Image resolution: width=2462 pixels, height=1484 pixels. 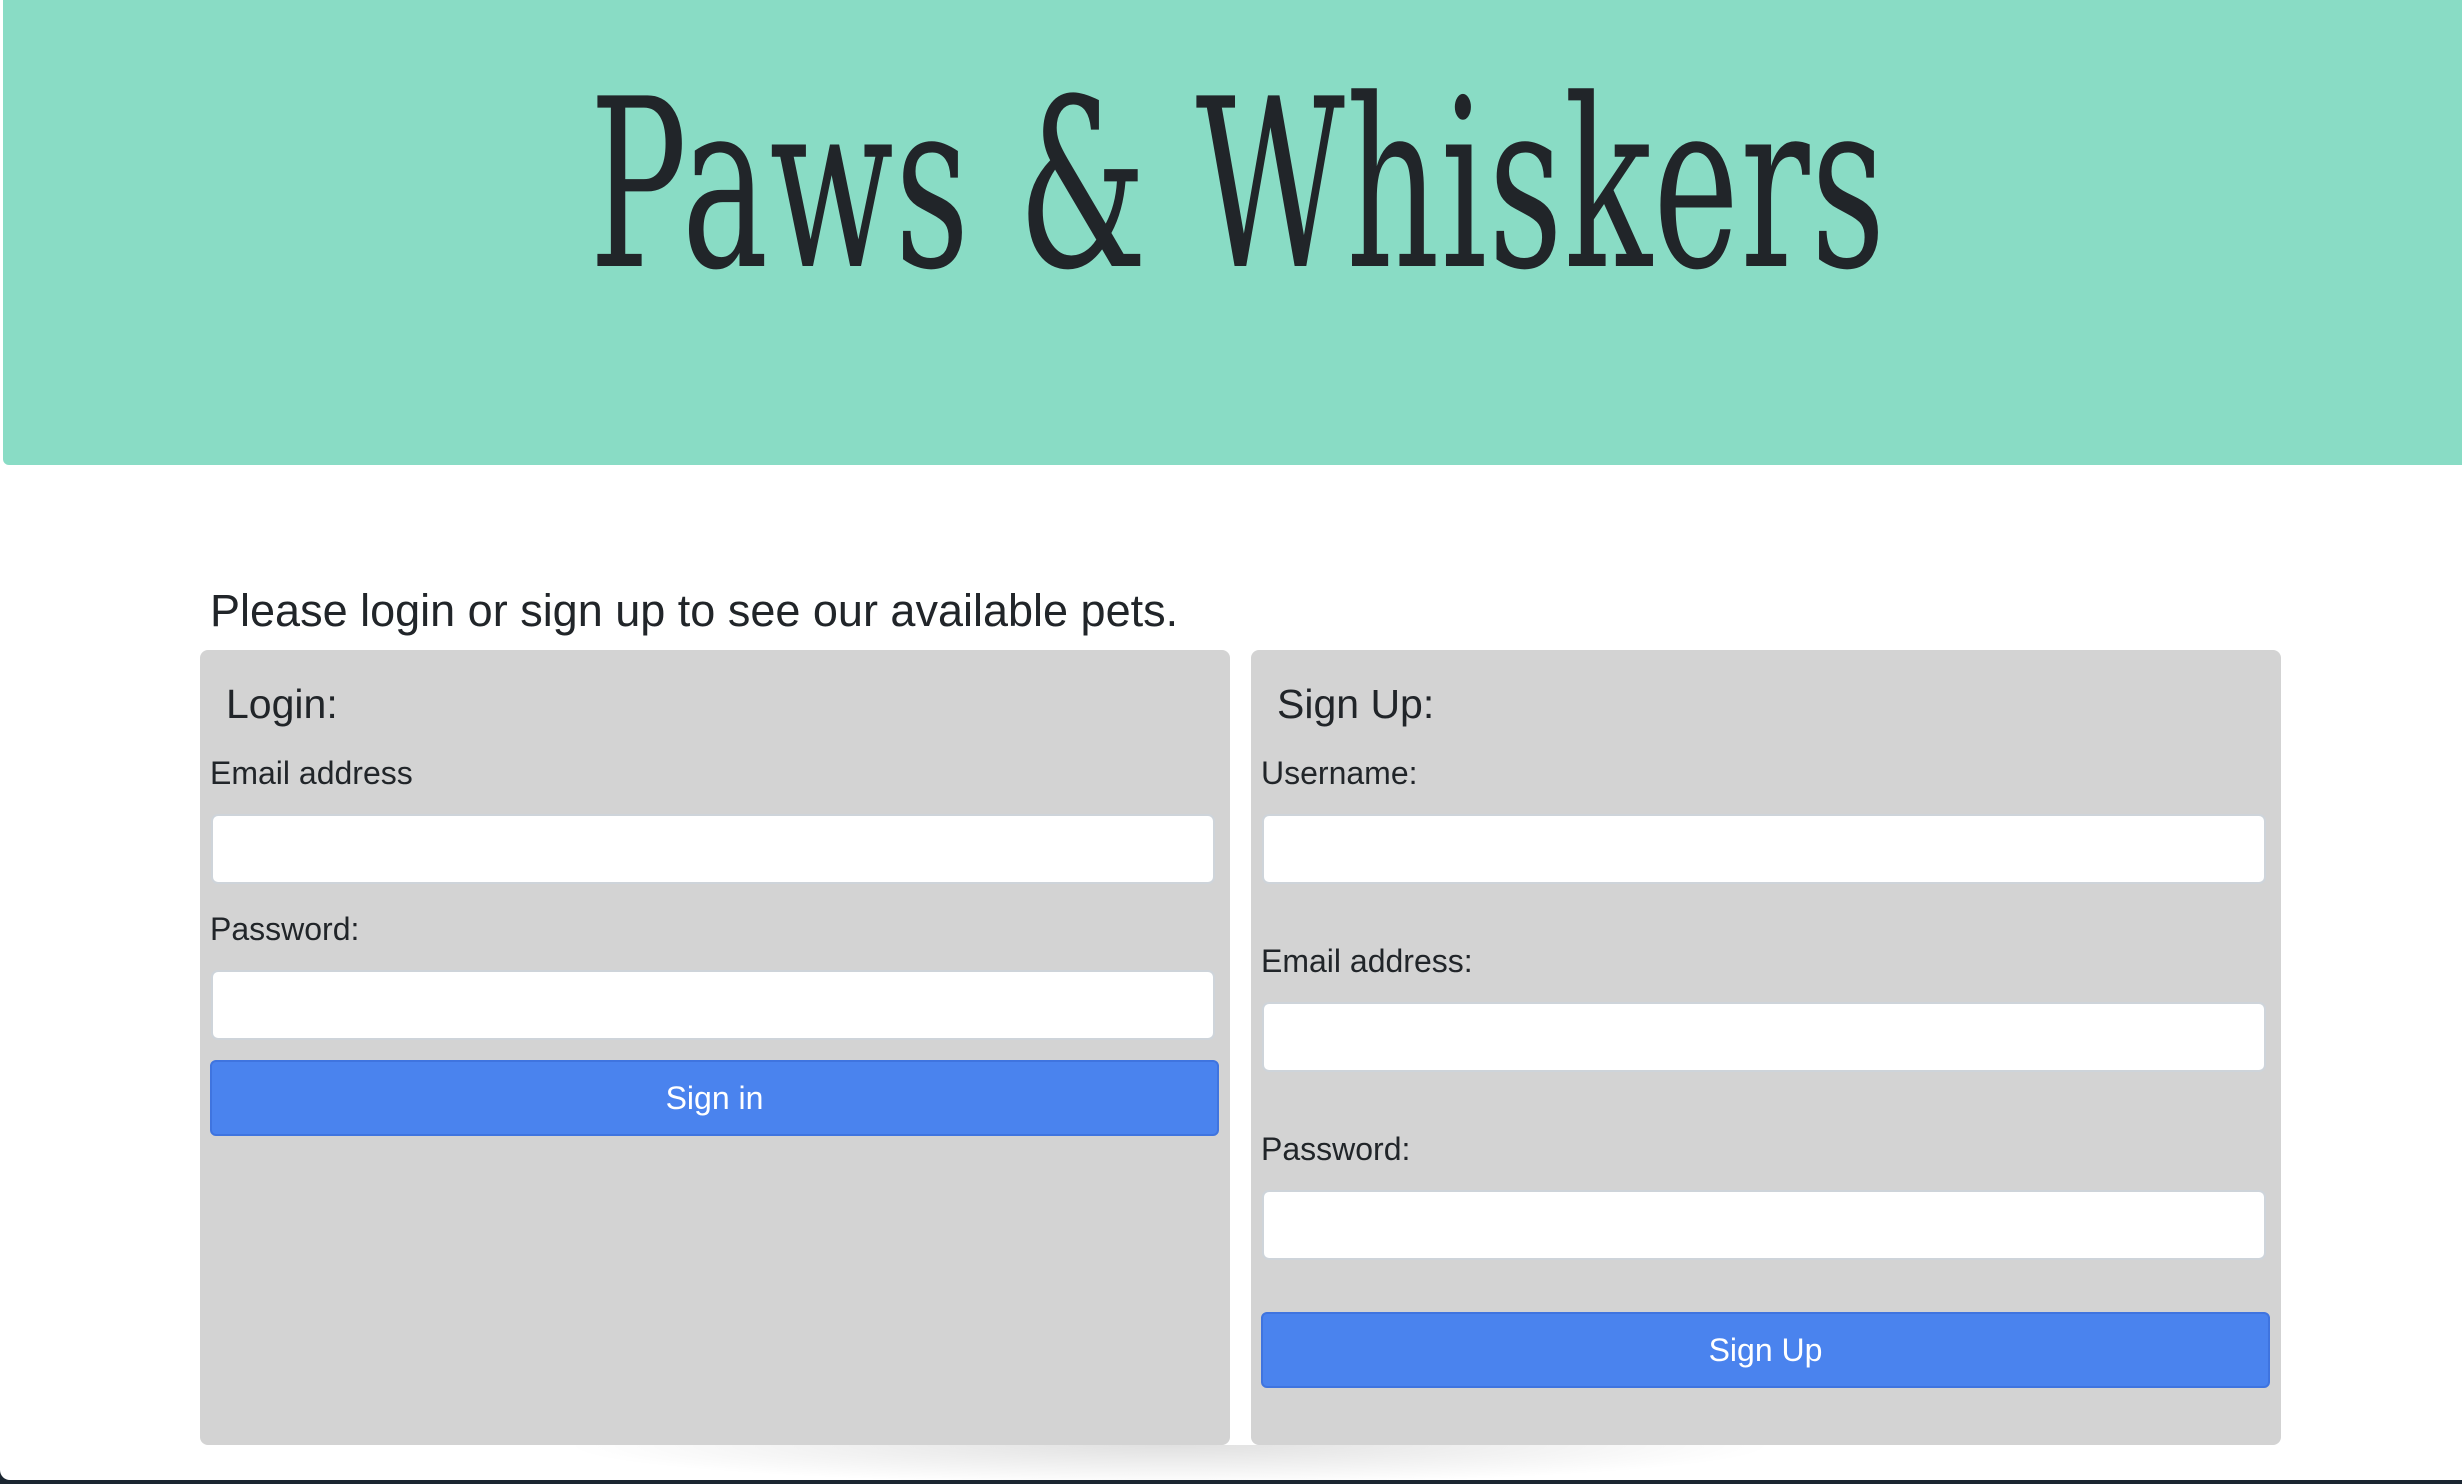 I want to click on bottom-shadow, so click(x=1170, y=1462).